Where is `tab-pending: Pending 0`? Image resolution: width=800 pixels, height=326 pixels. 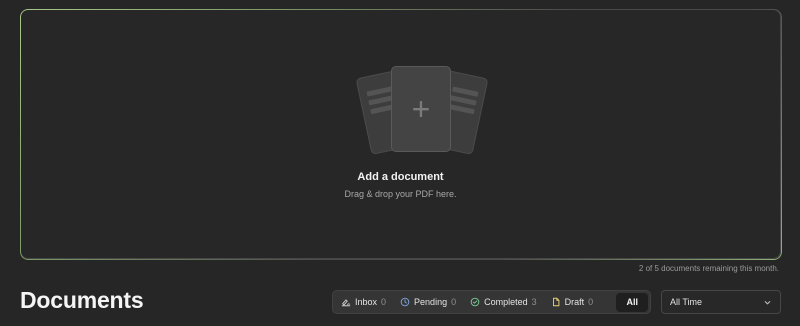 tab-pending: Pending 0 is located at coordinates (428, 302).